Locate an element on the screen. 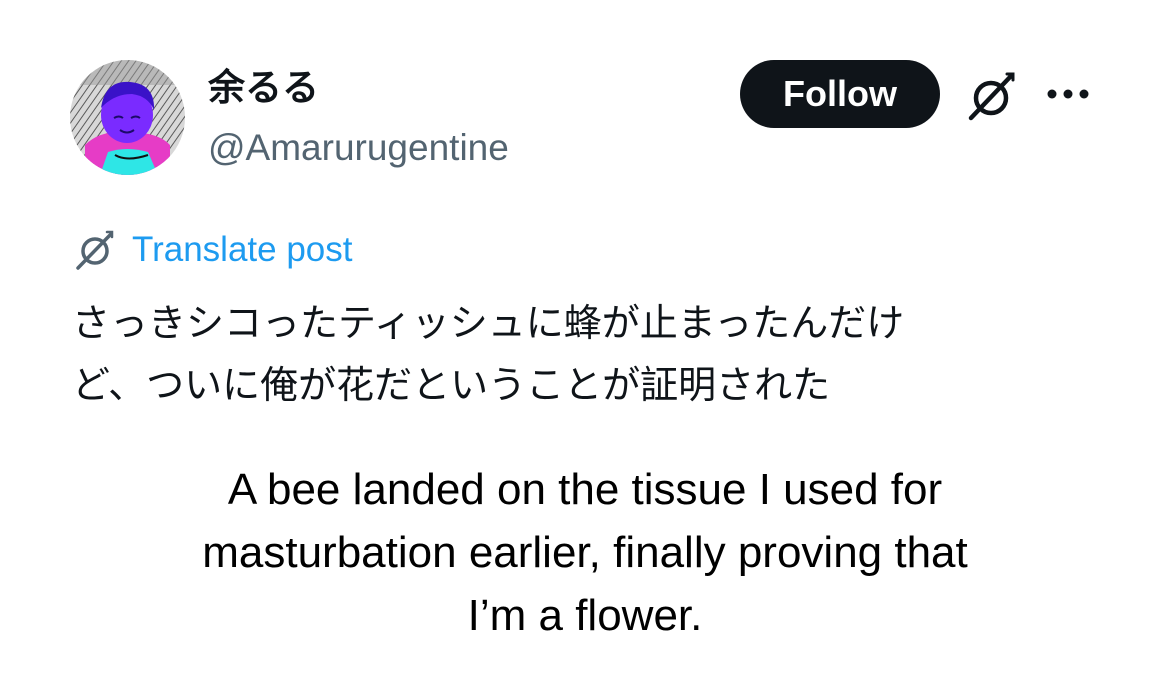 The image size is (1170, 692). avatar is located at coordinates (127, 117).